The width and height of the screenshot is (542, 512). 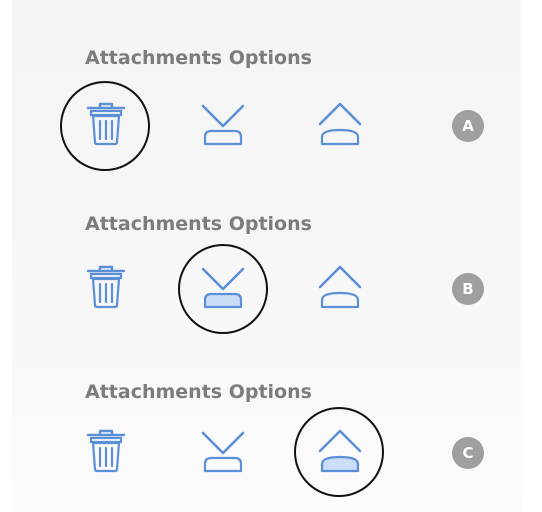 What do you see at coordinates (468, 453) in the screenshot?
I see `section-label-badge: C` at bounding box center [468, 453].